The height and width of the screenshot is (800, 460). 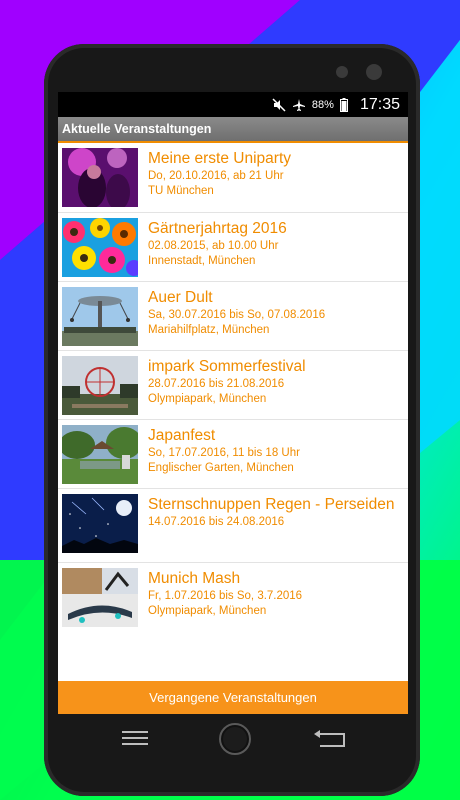 What do you see at coordinates (100, 523) in the screenshot?
I see `night-sky-image` at bounding box center [100, 523].